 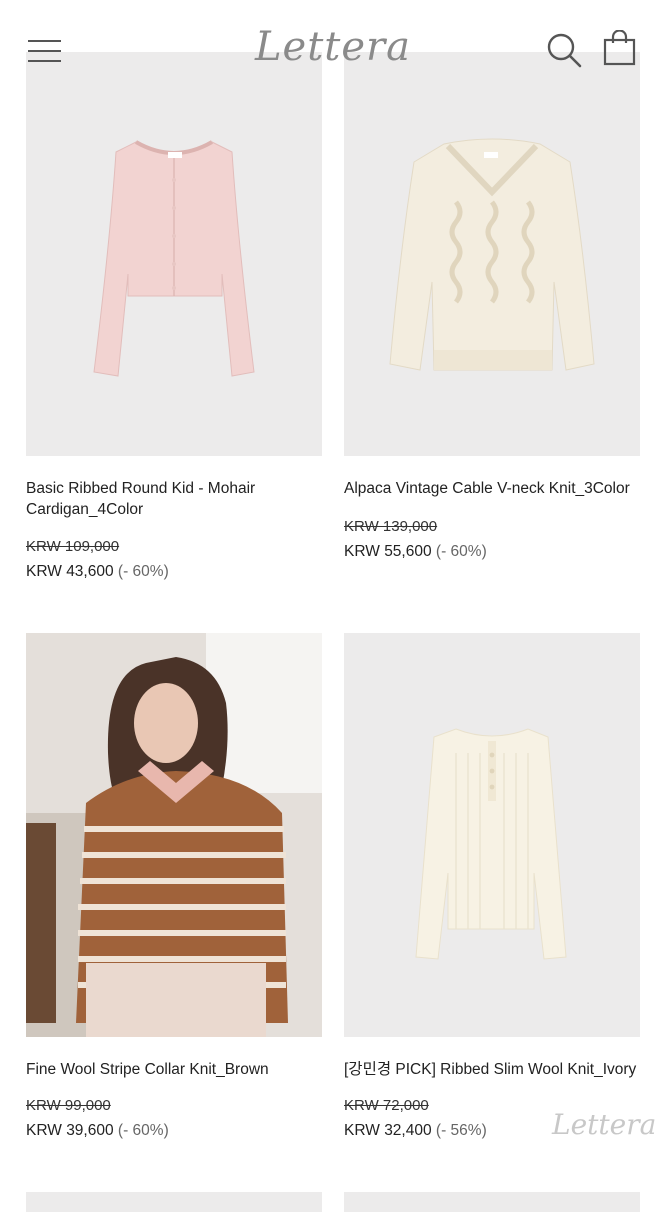 What do you see at coordinates (97, 559) in the screenshot?
I see `price-block: KRW 109,000 KRW 43,600 (- 60%)` at bounding box center [97, 559].